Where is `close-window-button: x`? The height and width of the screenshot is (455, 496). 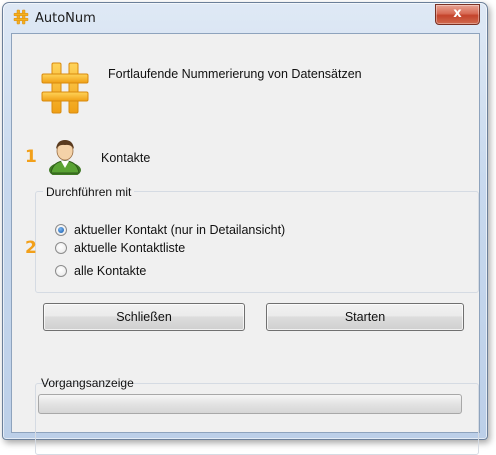 close-window-button: x is located at coordinates (457, 14).